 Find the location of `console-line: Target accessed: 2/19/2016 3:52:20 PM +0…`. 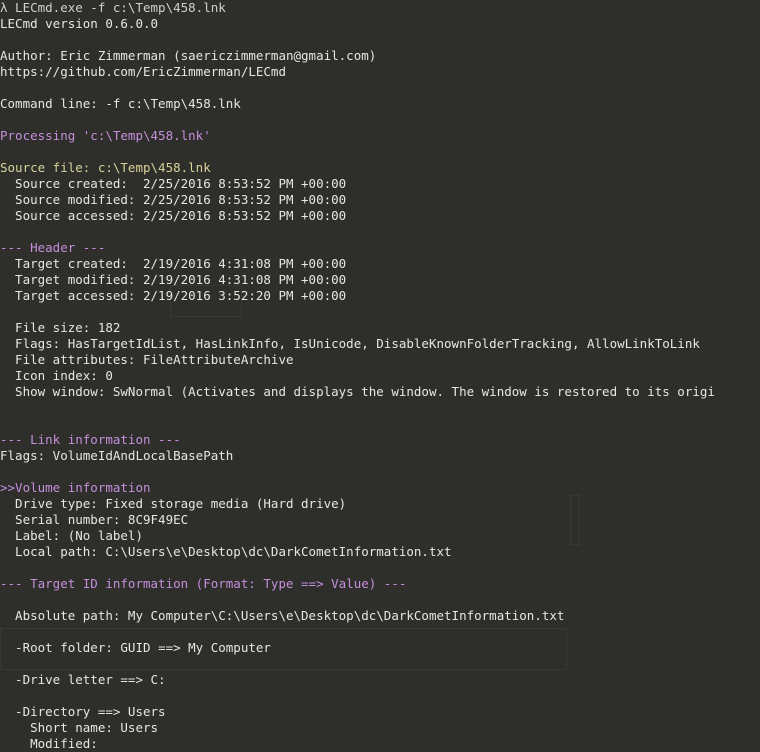

console-line: Target accessed: 2/19/2016 3:52:20 PM +0… is located at coordinates (173, 295).